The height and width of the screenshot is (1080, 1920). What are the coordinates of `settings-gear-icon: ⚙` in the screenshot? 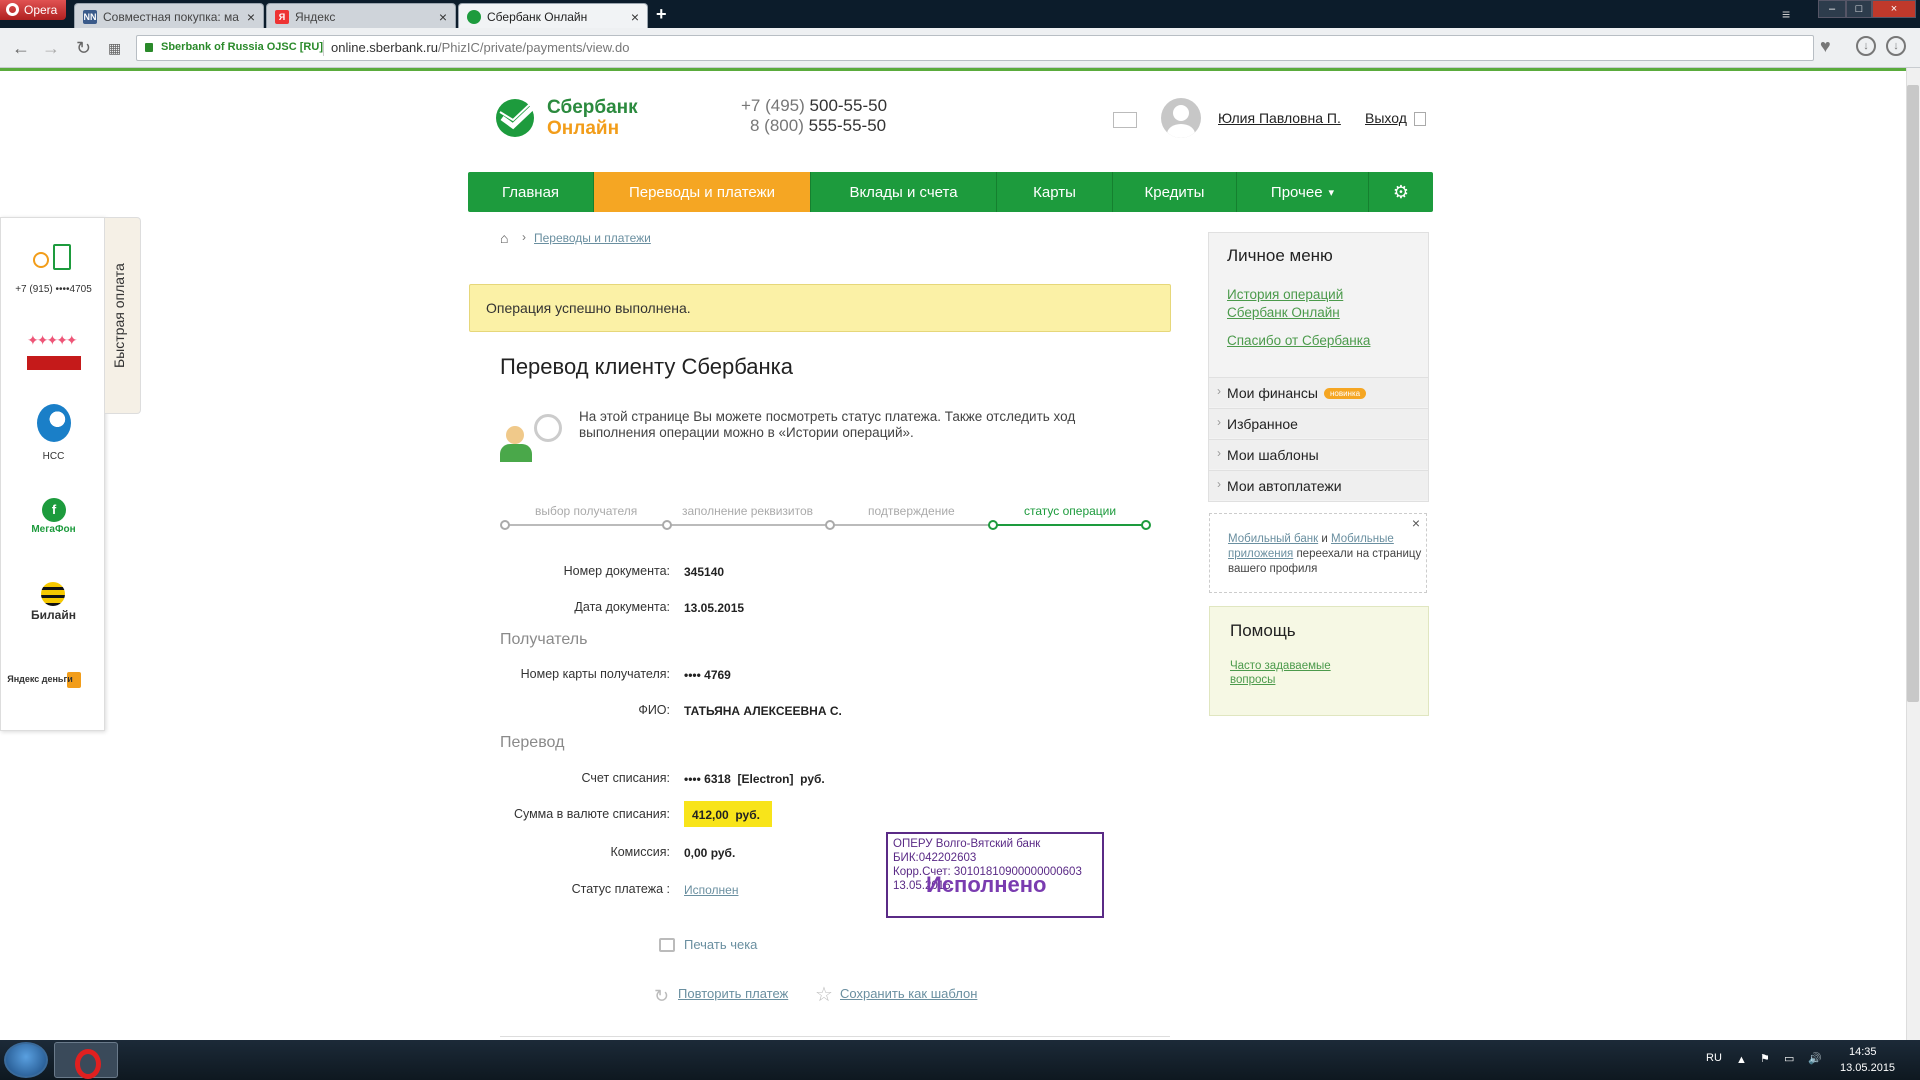 It's located at (1401, 192).